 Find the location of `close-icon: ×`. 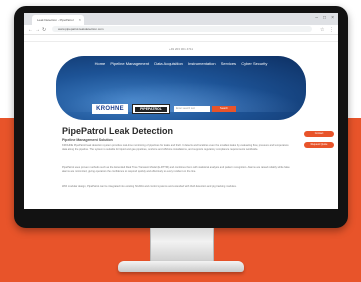

close-icon: × is located at coordinates (80, 19).